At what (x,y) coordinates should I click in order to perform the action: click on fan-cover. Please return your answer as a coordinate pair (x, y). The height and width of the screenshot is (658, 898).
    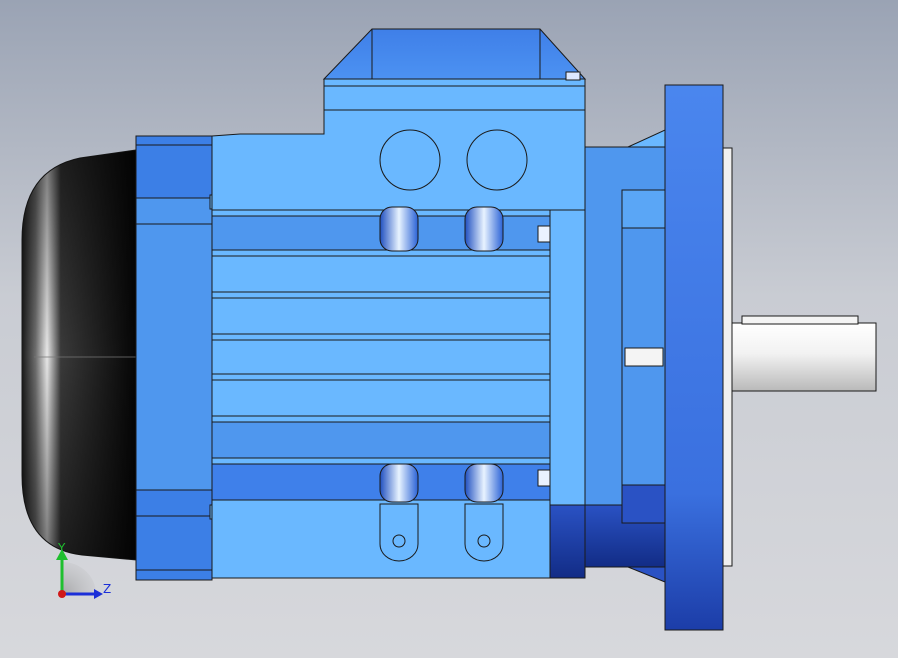
    Looking at the image, I should click on (79, 355).